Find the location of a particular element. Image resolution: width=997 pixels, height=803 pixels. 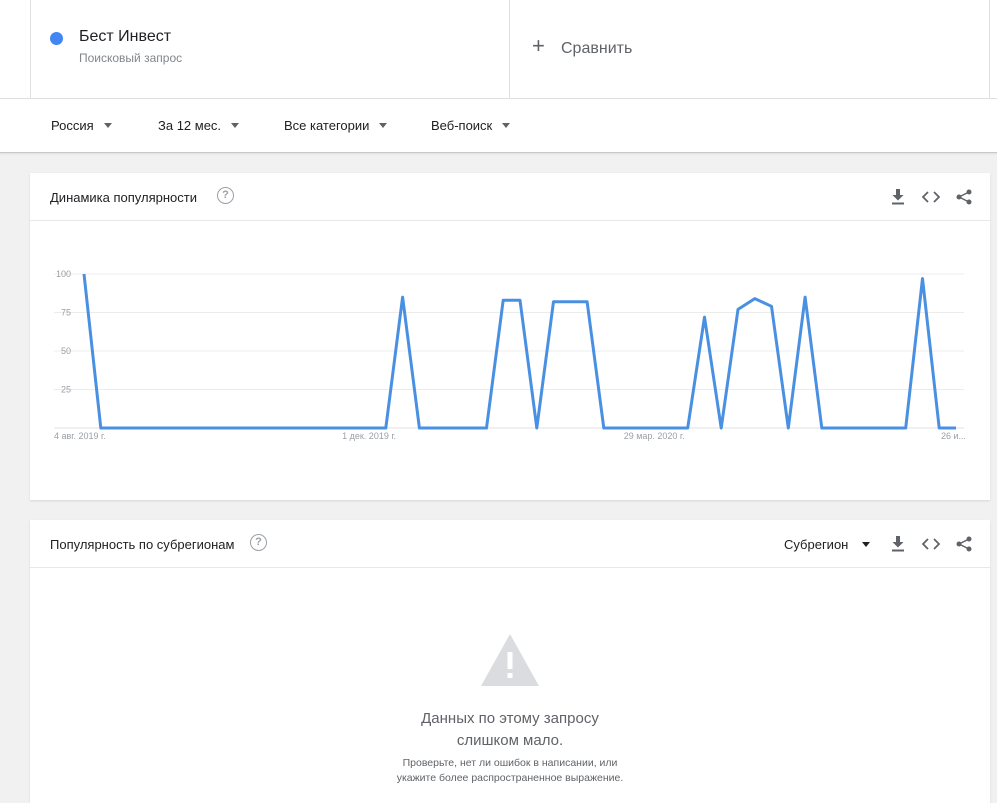

term-name: Бест Инвест is located at coordinates (125, 36).